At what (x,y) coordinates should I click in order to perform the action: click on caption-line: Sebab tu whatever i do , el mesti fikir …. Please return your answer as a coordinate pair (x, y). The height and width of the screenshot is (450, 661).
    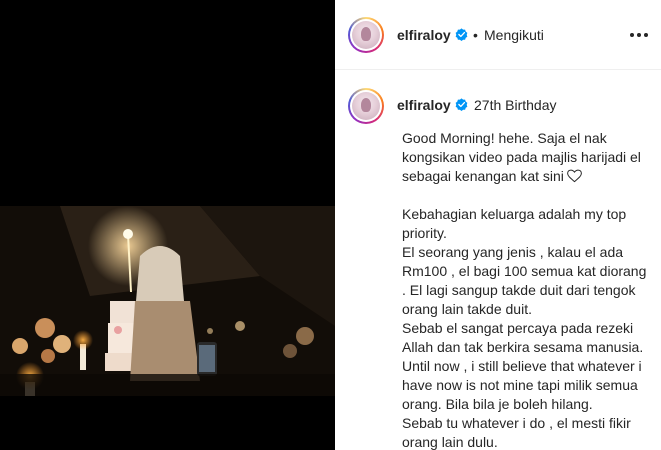
    Looking at the image, I should click on (518, 432).